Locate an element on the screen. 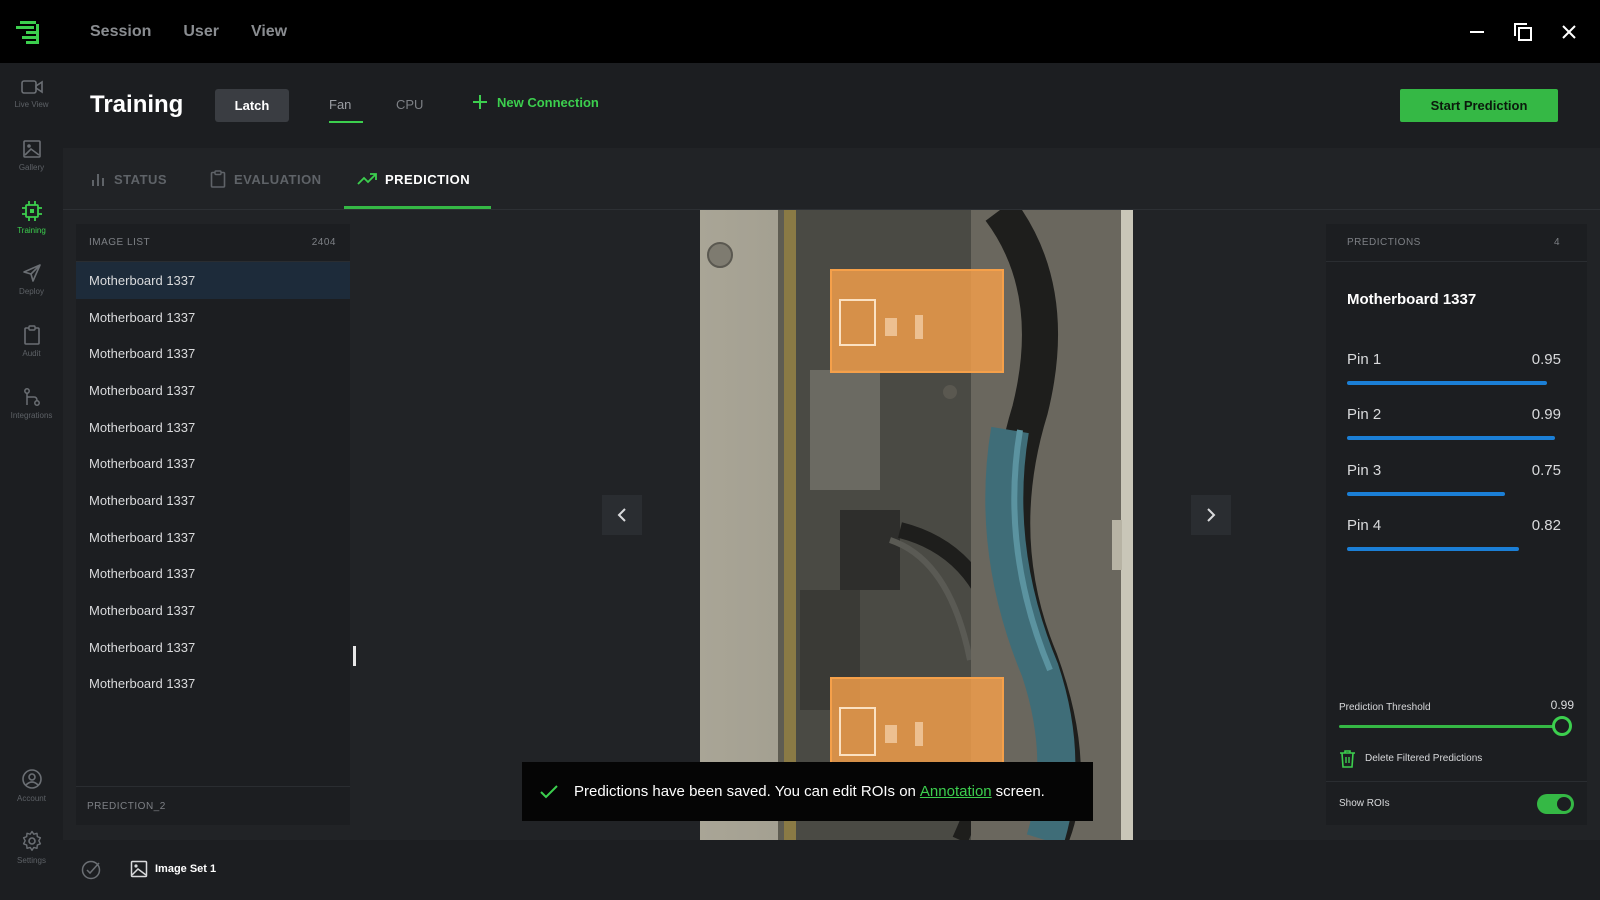 The height and width of the screenshot is (900, 1600). nav-label: Training is located at coordinates (31, 230).